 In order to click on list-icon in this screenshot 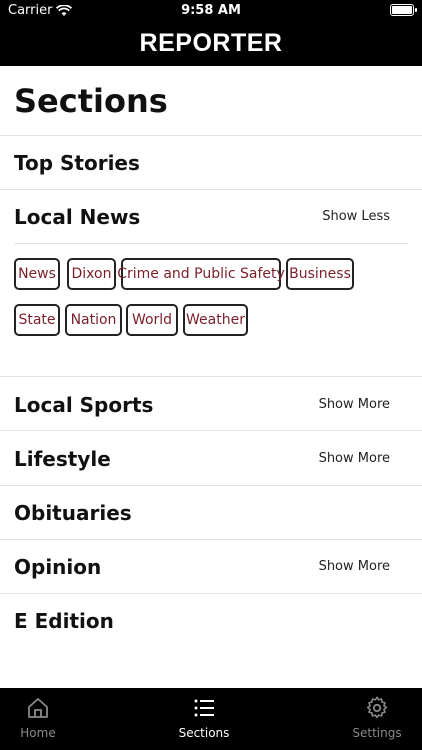, I will do `click(204, 708)`.